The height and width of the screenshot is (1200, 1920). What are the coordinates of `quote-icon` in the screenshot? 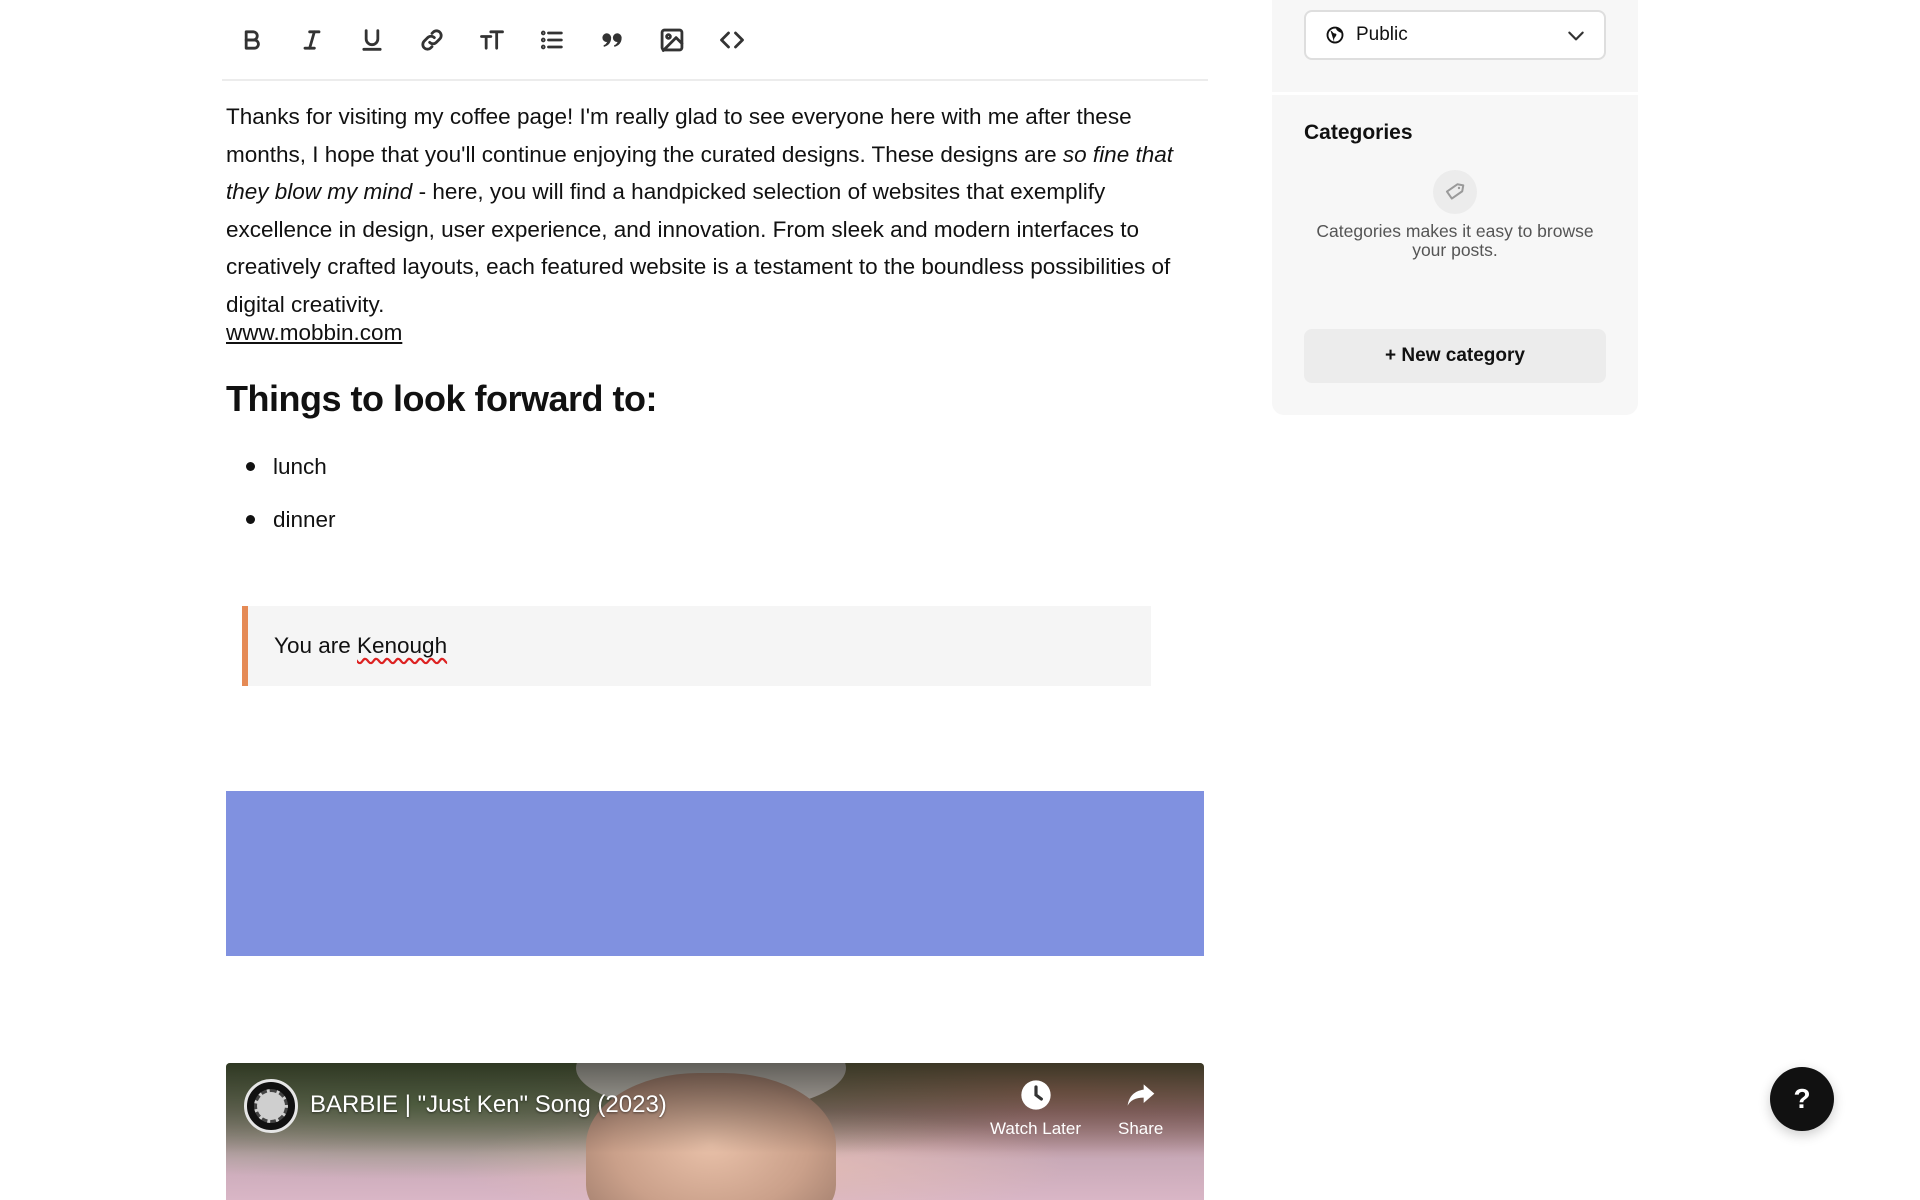 It's located at (612, 40).